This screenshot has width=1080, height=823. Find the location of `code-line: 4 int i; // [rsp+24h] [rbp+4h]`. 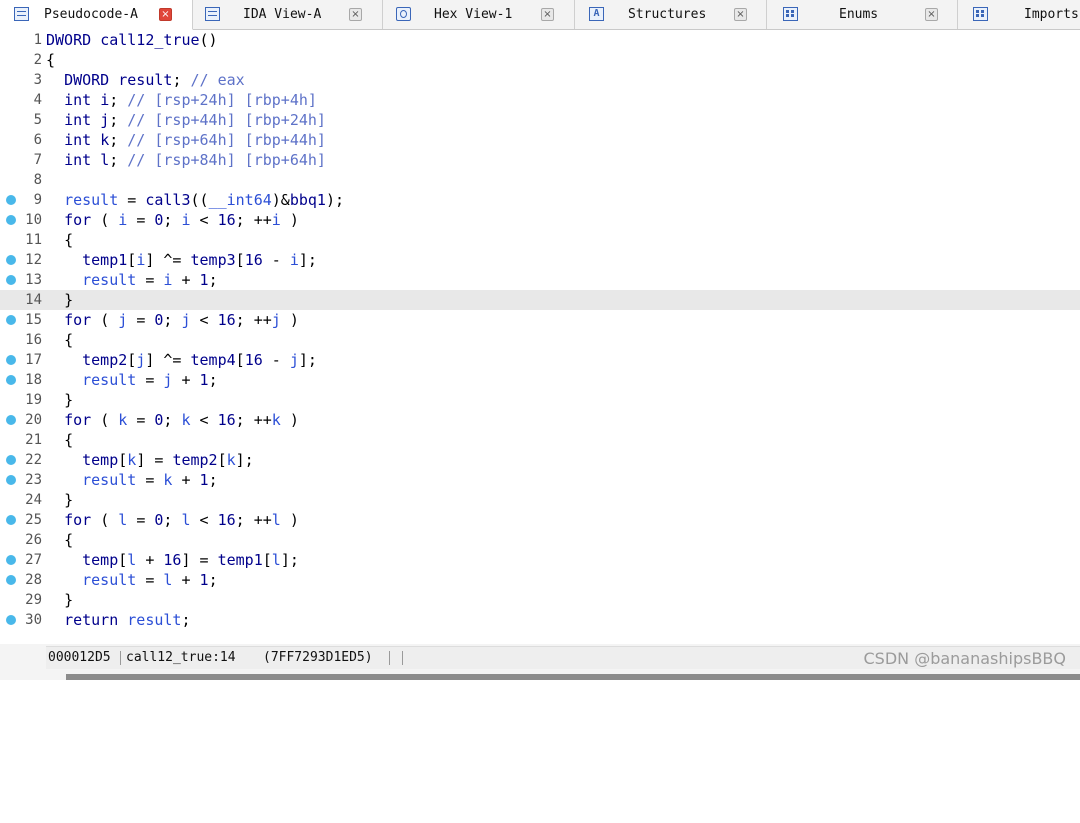

code-line: 4 int i; // [rsp+24h] [rbp+4h] is located at coordinates (540, 100).